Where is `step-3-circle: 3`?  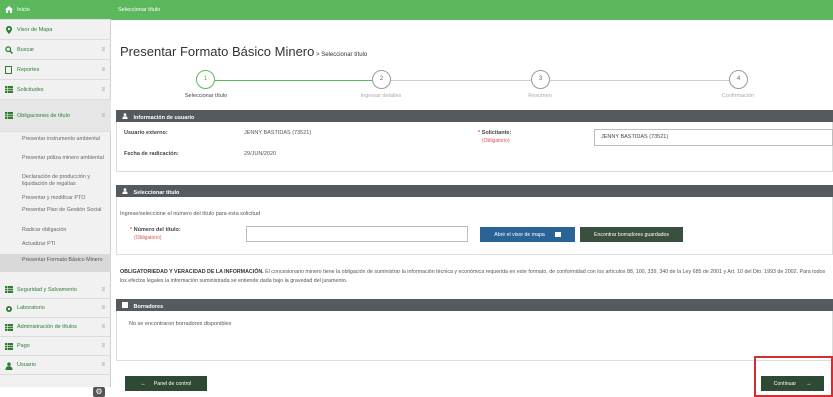
step-3-circle: 3 is located at coordinates (540, 79).